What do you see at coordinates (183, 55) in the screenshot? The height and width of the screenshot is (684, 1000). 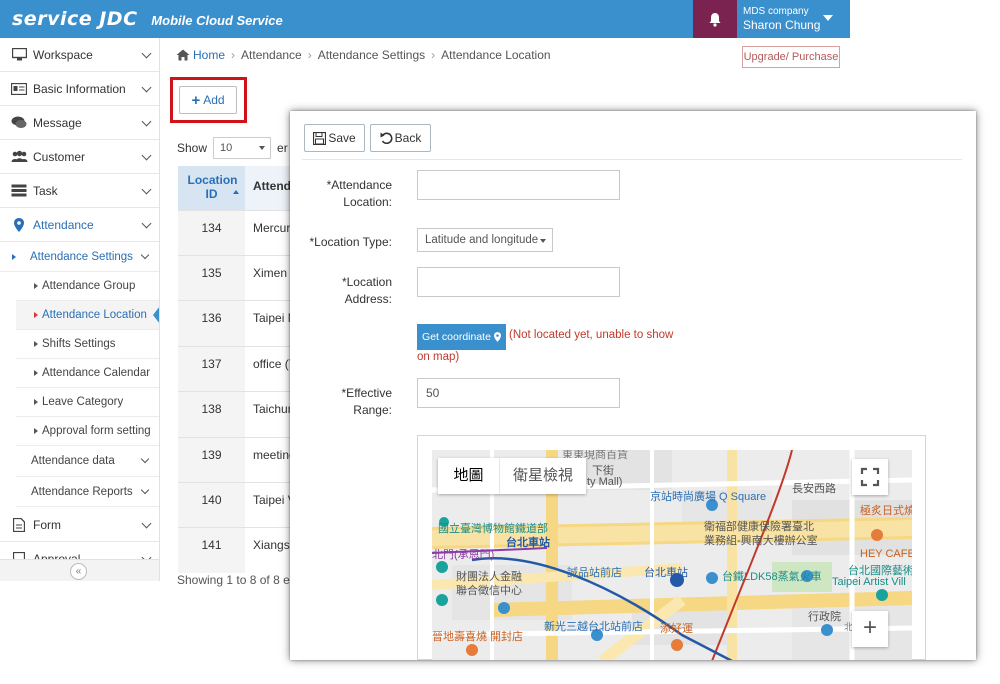 I see `home-icon` at bounding box center [183, 55].